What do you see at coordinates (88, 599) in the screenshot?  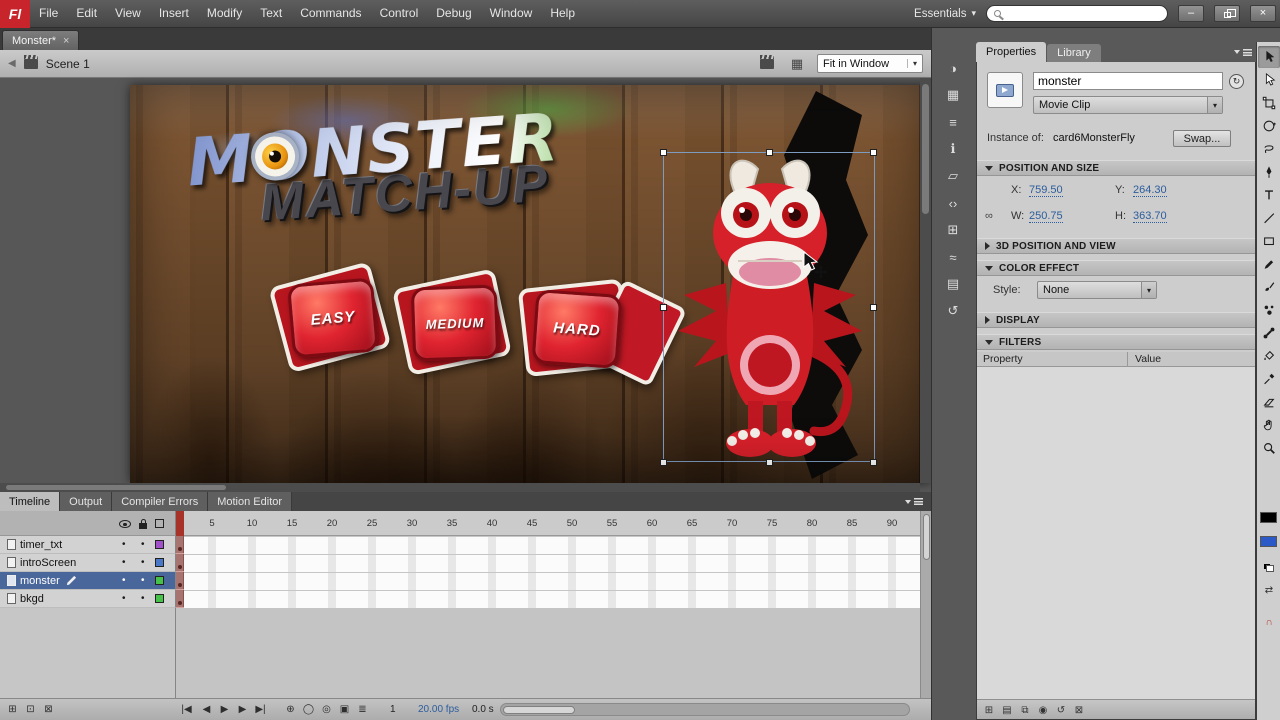 I see `layer-row-bkgd: bkgd • •` at bounding box center [88, 599].